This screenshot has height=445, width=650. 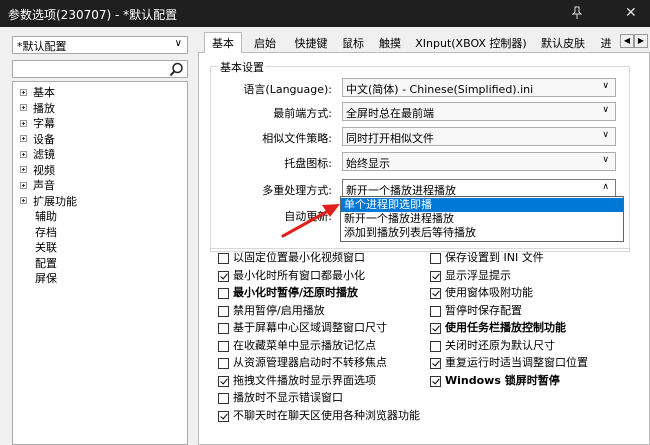 I want to click on tree-item: 视频, so click(x=37, y=171).